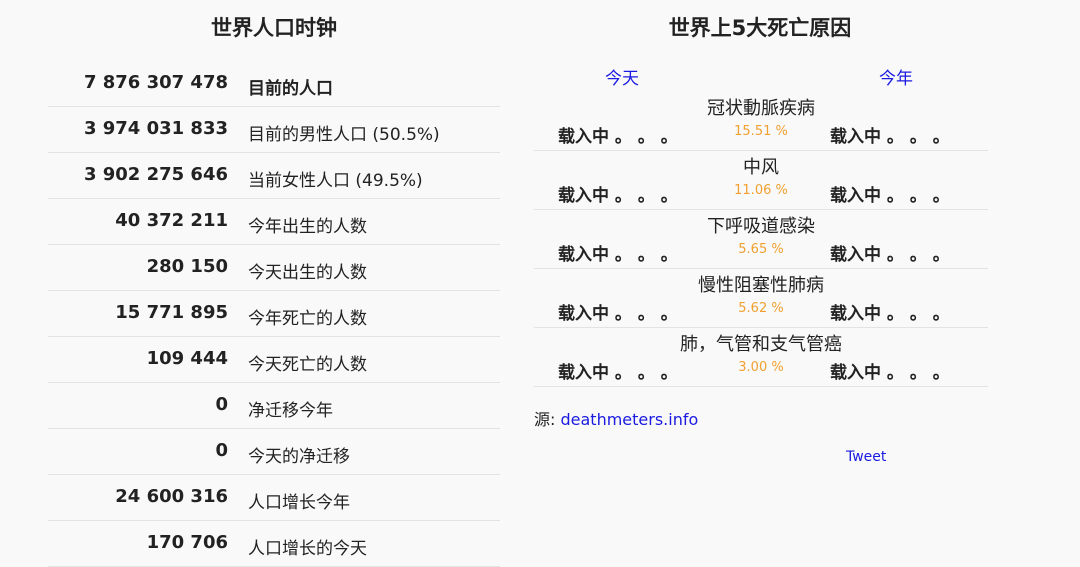 The image size is (1080, 567). Describe the element at coordinates (155, 82) in the screenshot. I see `stat-value: 7 876 307 478` at that location.